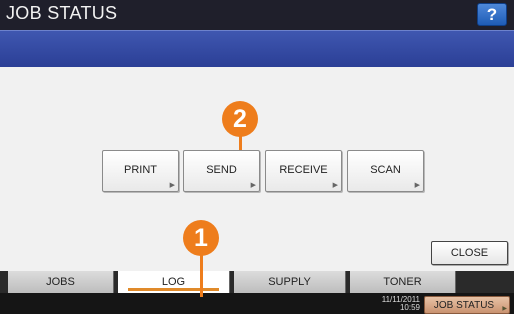 This screenshot has height=314, width=514. I want to click on tab-supply: SUPPLY, so click(290, 282).